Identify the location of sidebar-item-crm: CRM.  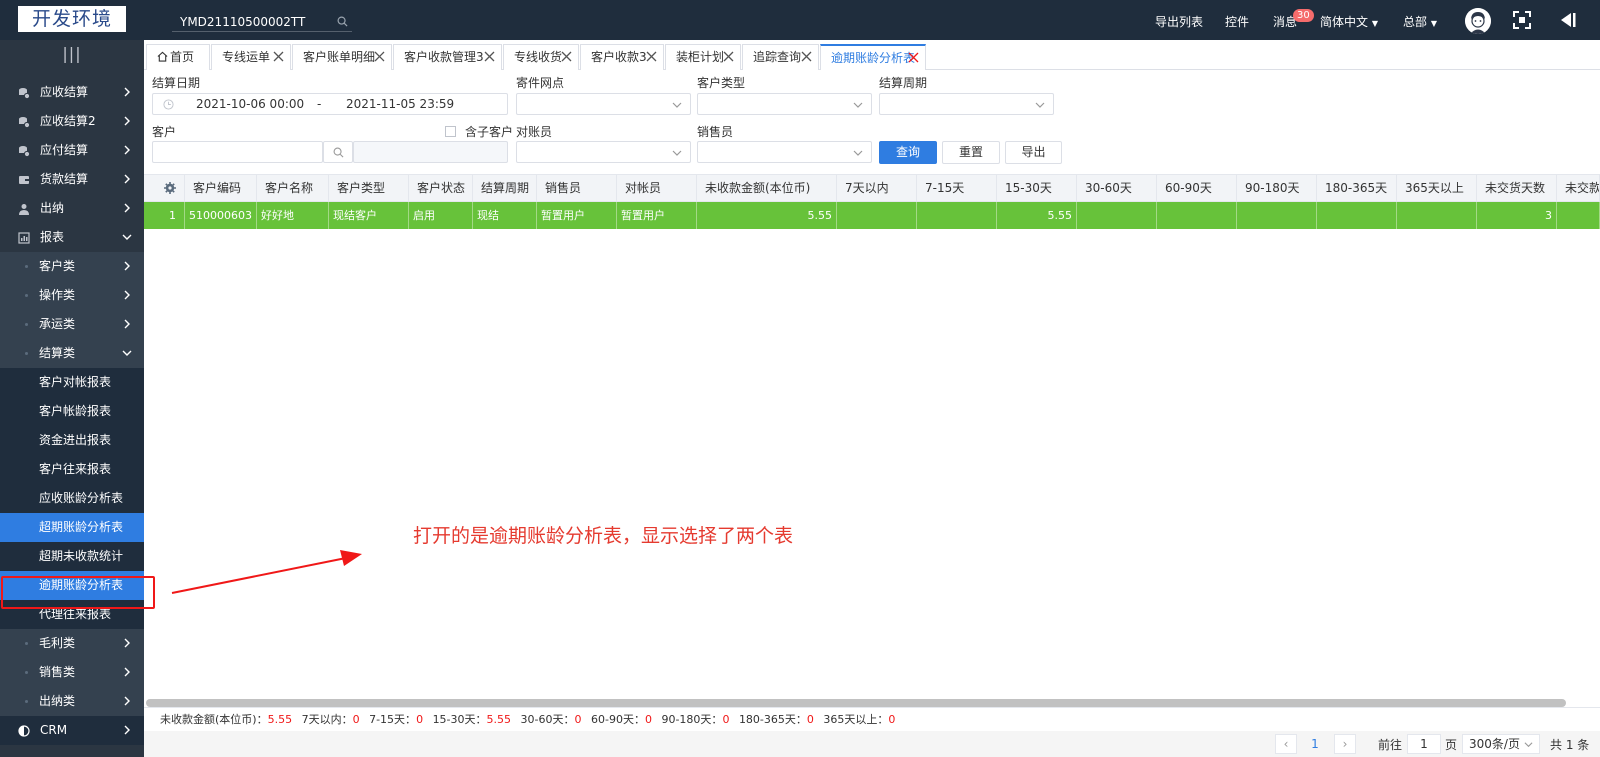
(72, 730).